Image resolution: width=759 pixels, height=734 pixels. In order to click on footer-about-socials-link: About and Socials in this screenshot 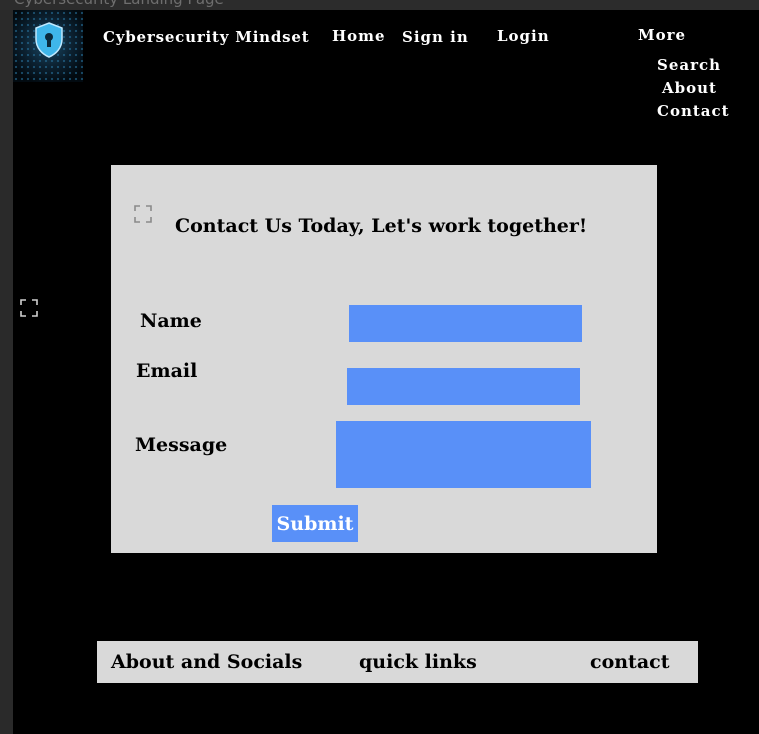, I will do `click(206, 662)`.